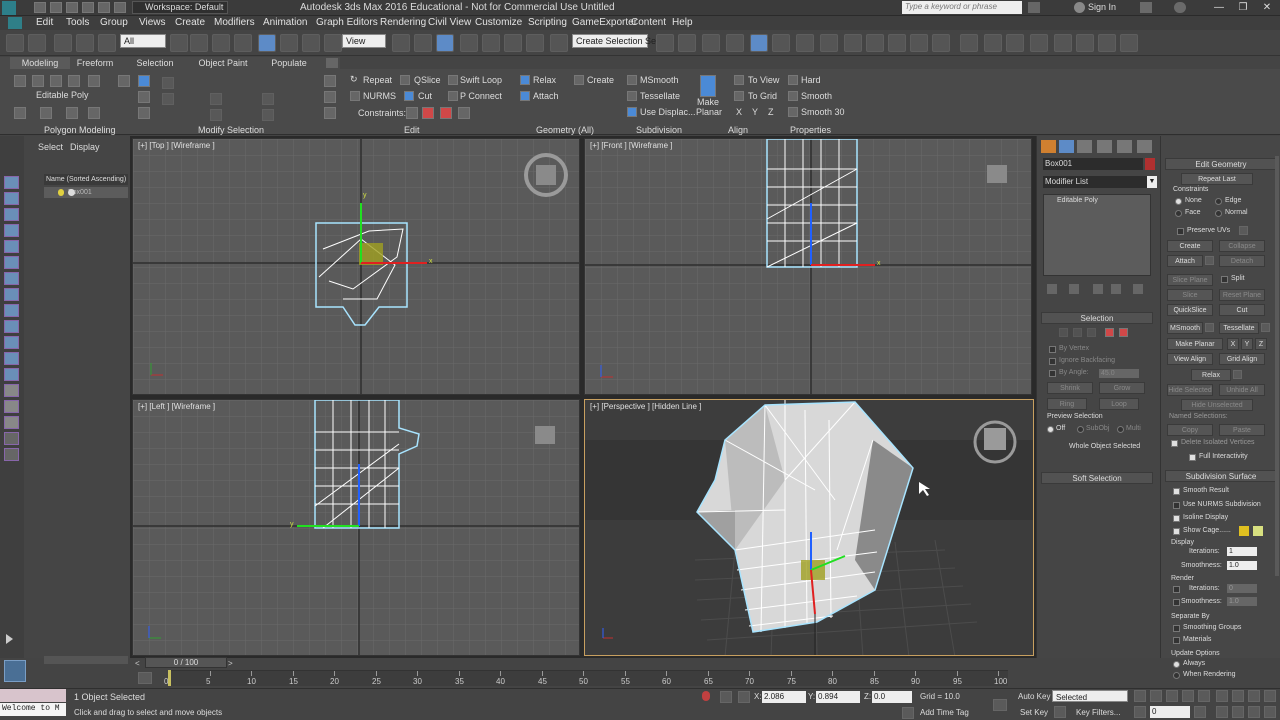 This screenshot has width=1280, height=720. I want to click on qslice-button: QSlice, so click(427, 80).